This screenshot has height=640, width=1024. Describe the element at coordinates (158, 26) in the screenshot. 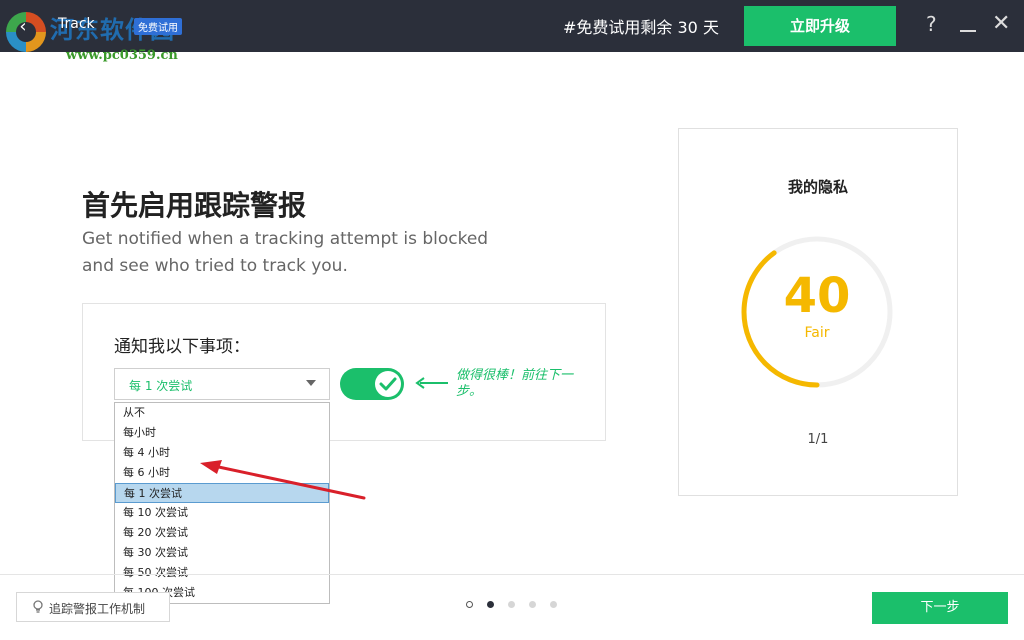

I see `trial-badge: 免费试用` at that location.